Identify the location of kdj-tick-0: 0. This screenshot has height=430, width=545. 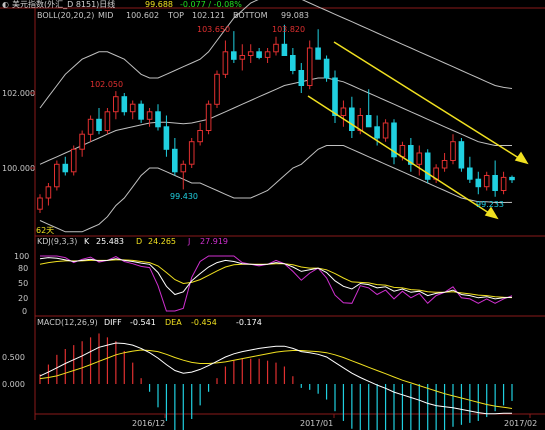
(24, 311).